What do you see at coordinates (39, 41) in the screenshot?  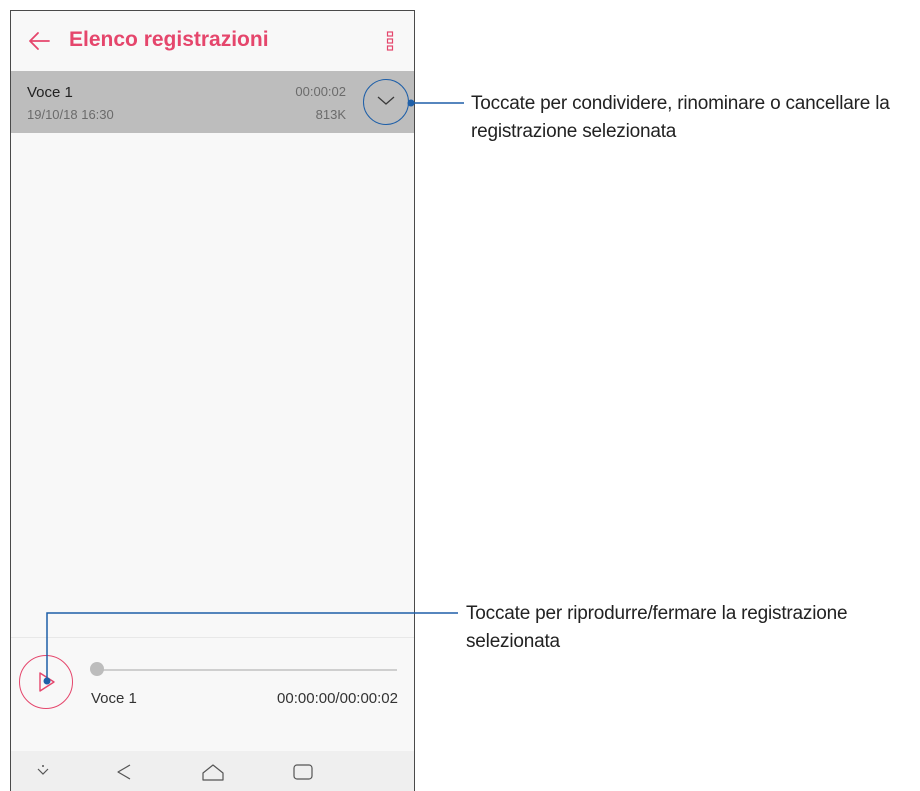 I see `arrow-left-icon` at bounding box center [39, 41].